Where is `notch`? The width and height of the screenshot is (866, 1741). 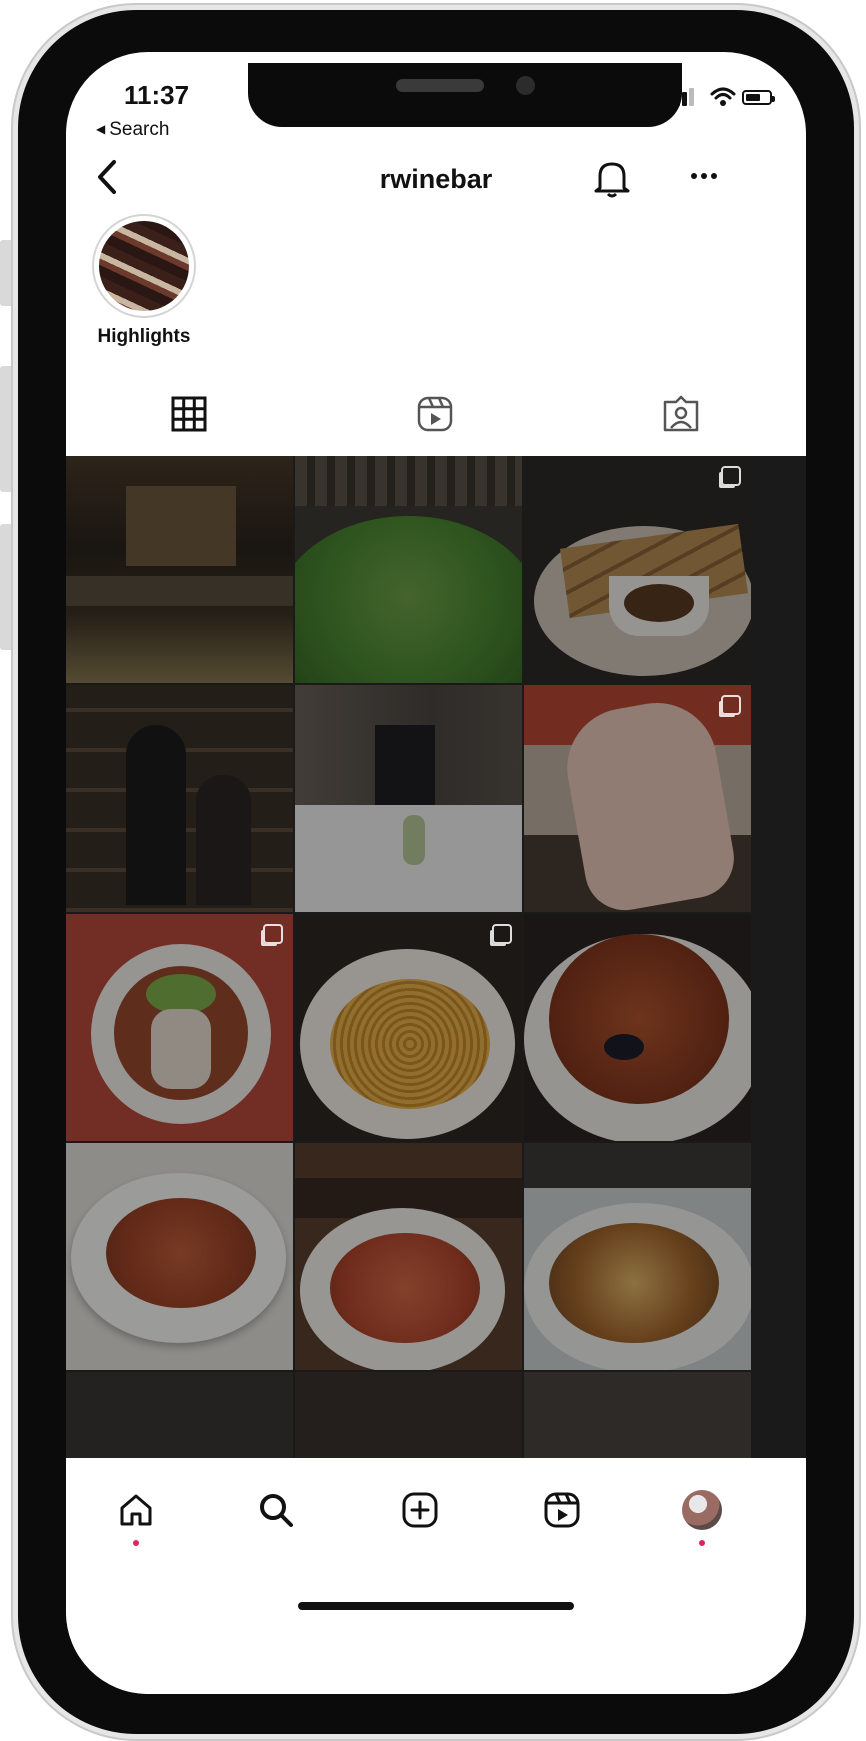 notch is located at coordinates (465, 95).